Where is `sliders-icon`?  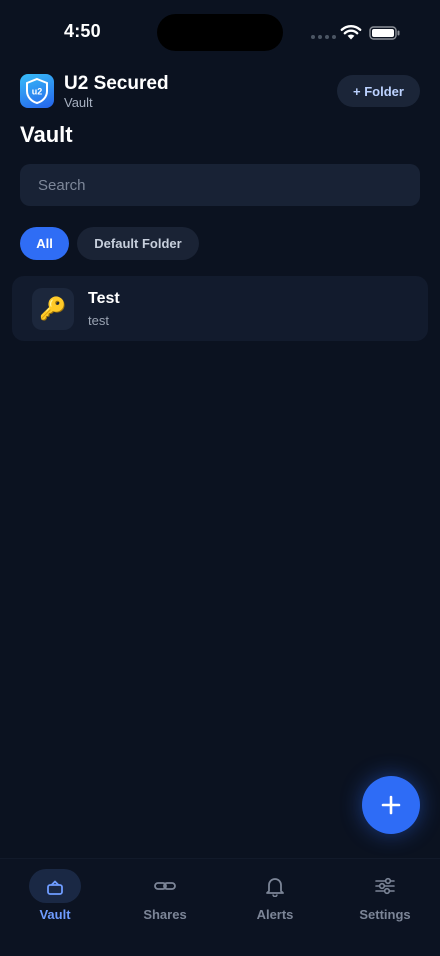
sliders-icon is located at coordinates (385, 886).